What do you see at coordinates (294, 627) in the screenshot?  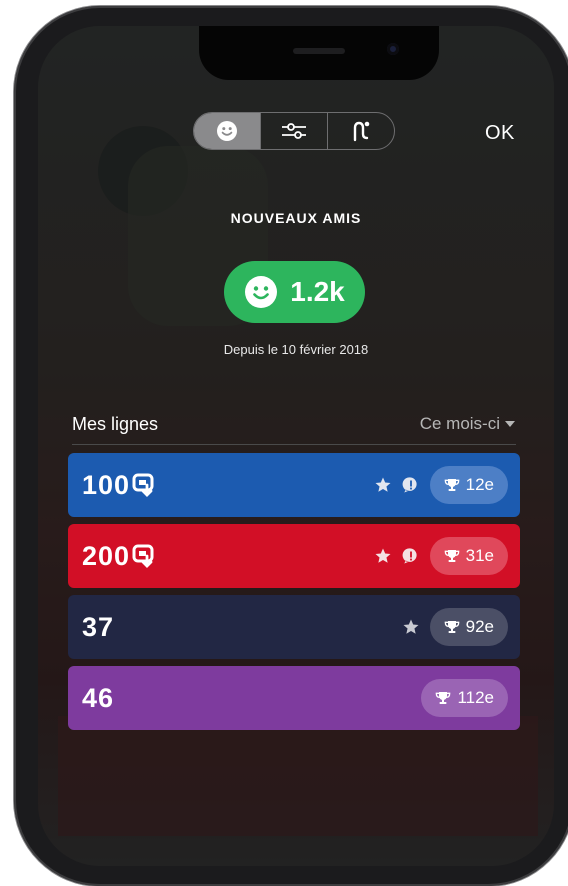 I see `line-row-37: 37 92e` at bounding box center [294, 627].